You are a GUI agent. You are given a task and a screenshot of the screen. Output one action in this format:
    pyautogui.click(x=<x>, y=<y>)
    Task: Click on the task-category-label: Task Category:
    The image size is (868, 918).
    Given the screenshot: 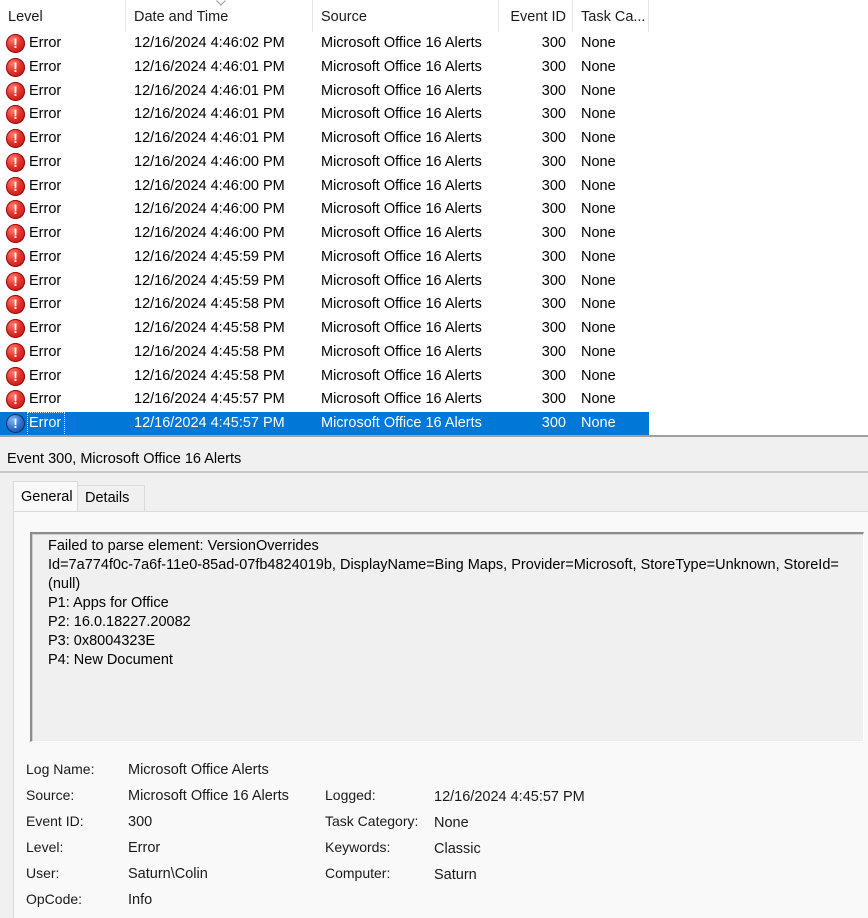 What is the action you would take?
    pyautogui.click(x=372, y=821)
    